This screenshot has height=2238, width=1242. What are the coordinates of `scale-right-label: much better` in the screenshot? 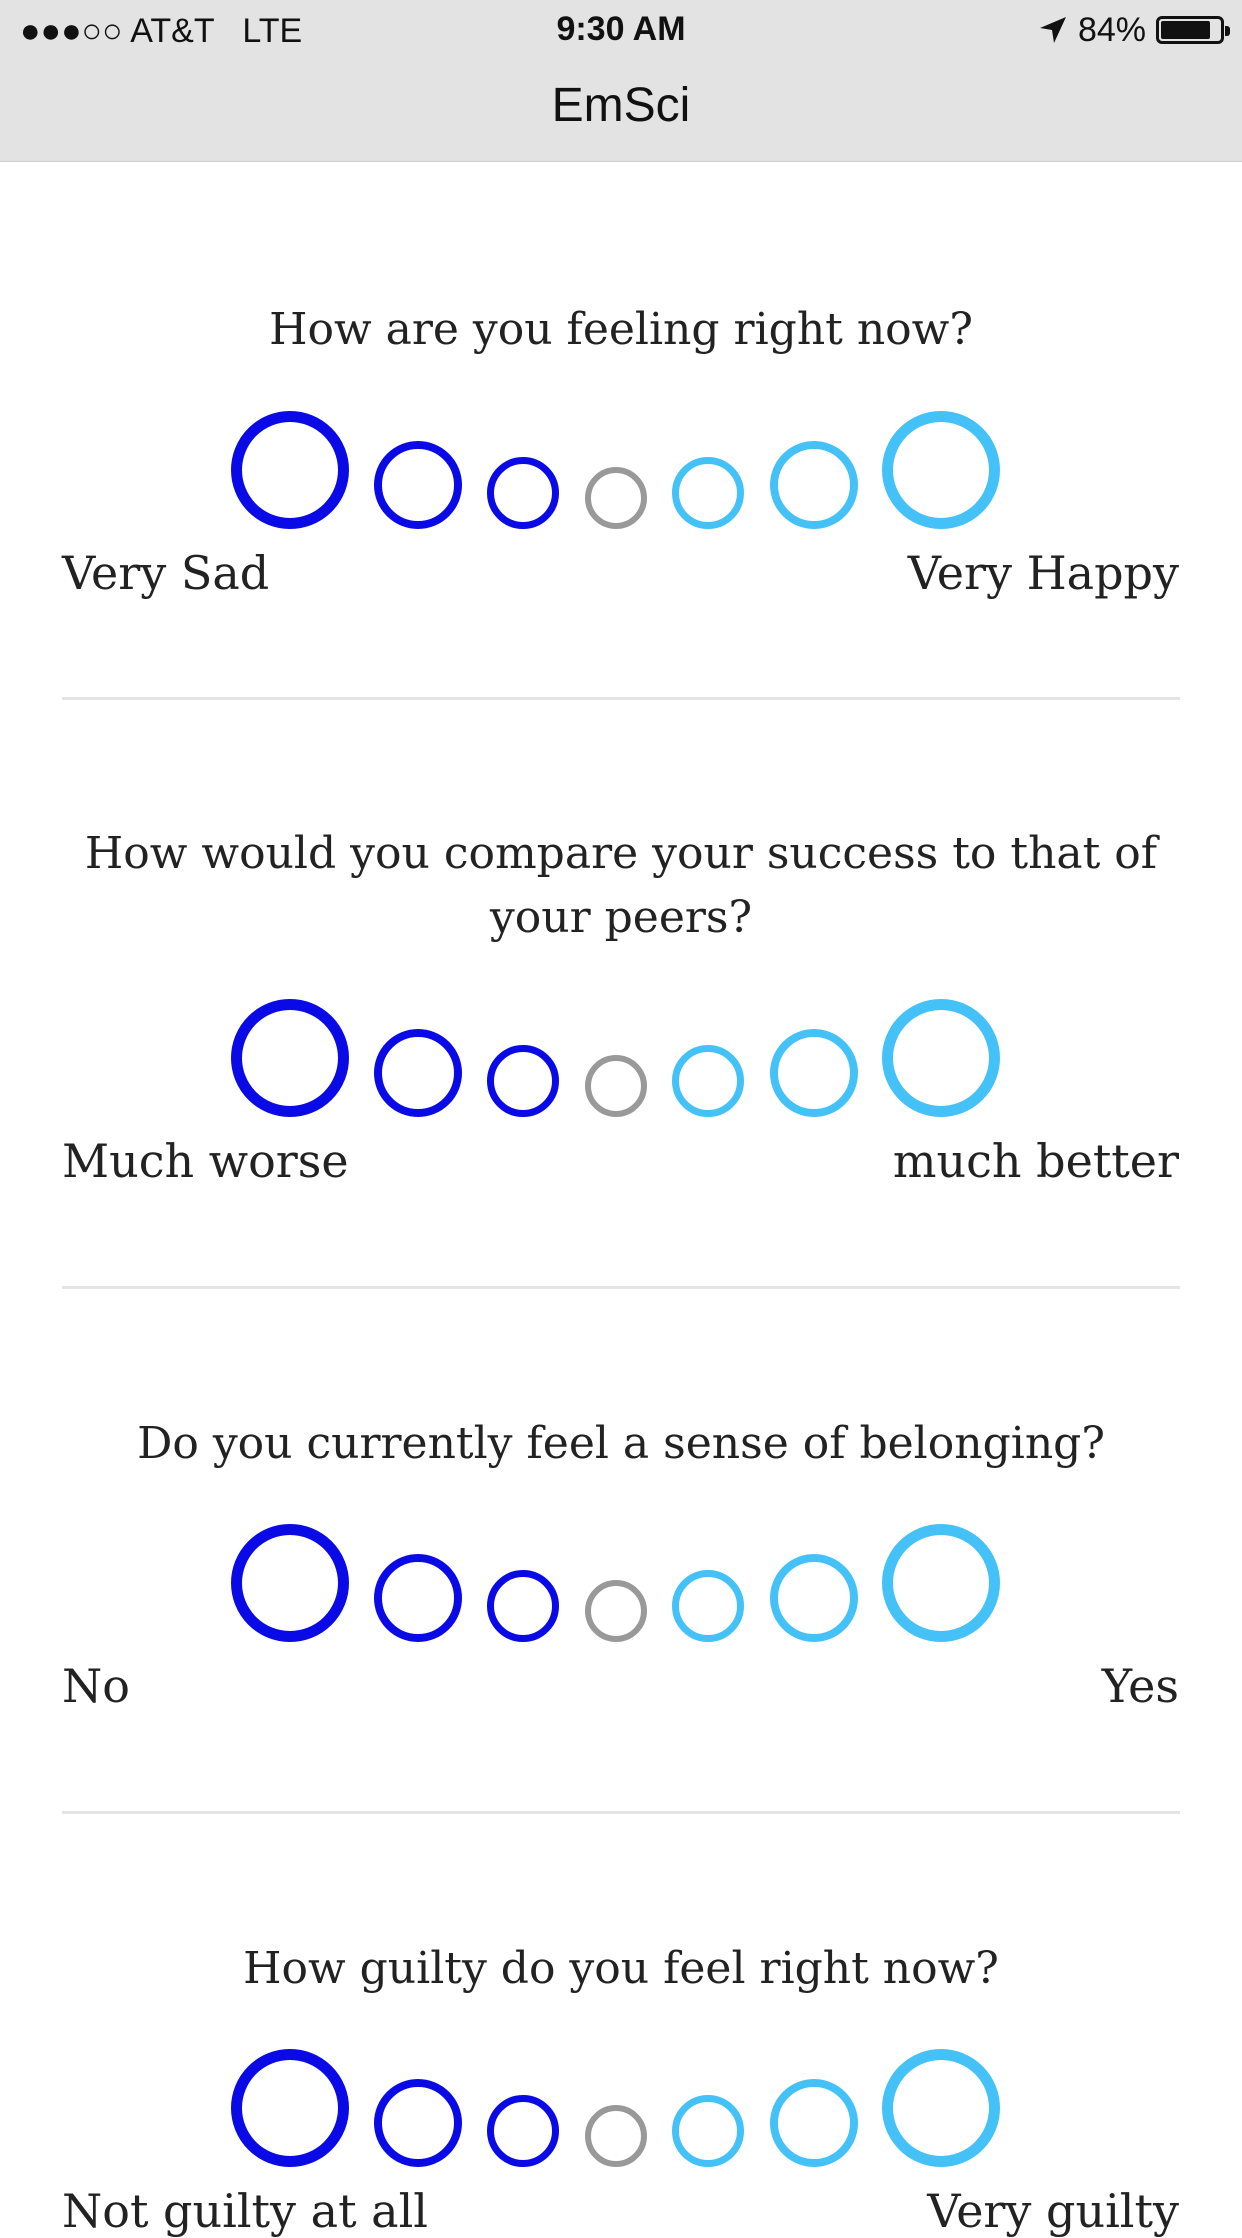 It's located at (1035, 1161).